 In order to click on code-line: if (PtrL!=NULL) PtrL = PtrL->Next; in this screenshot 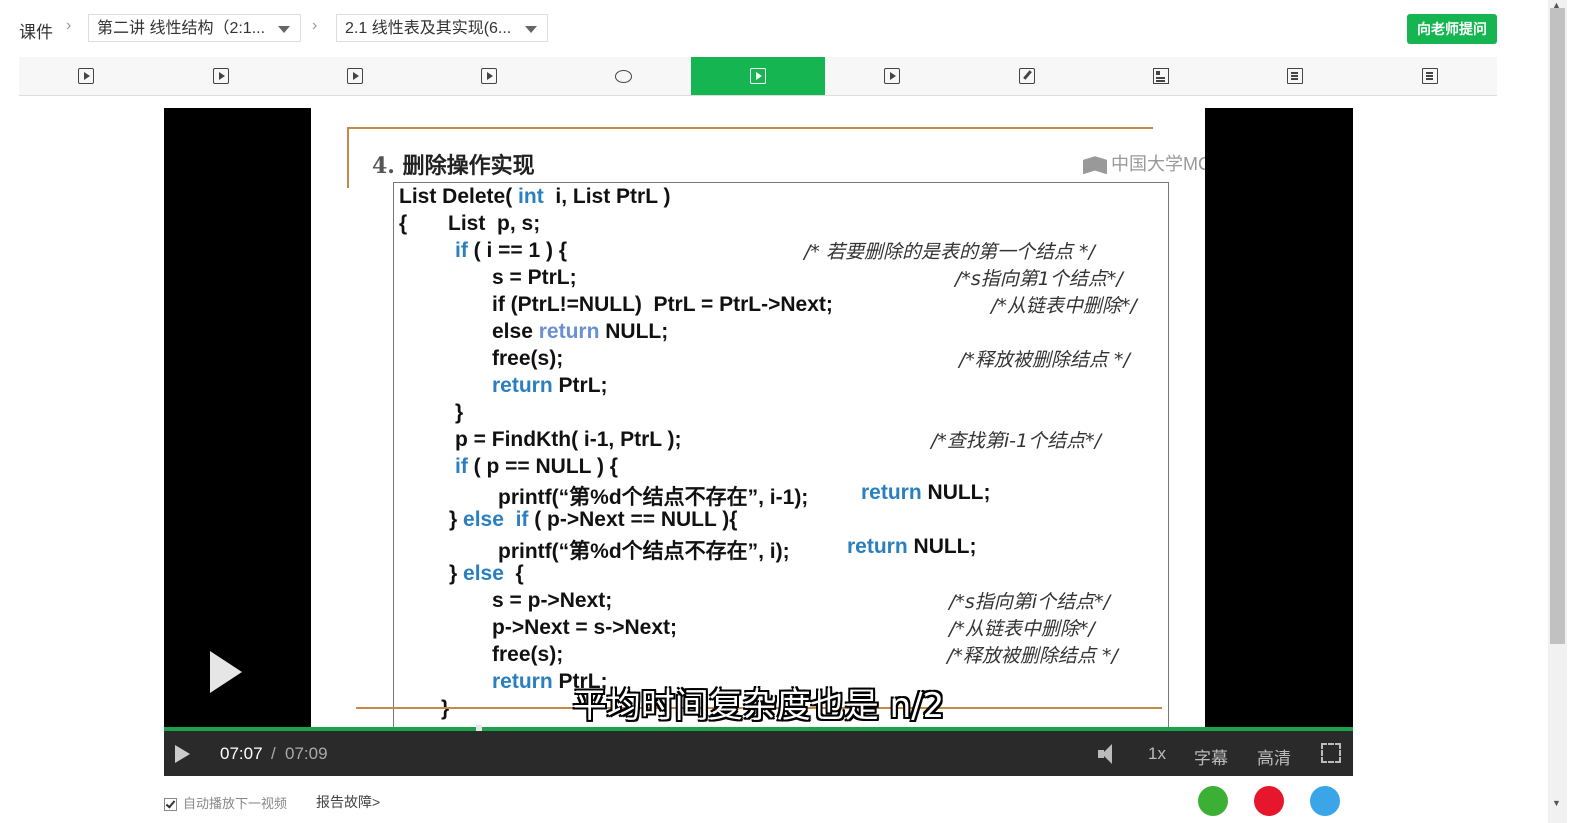, I will do `click(662, 304)`.